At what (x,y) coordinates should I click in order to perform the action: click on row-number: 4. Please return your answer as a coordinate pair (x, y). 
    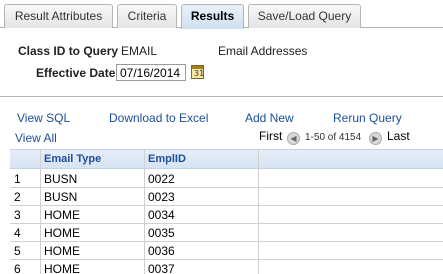
    Looking at the image, I should click on (17, 233).